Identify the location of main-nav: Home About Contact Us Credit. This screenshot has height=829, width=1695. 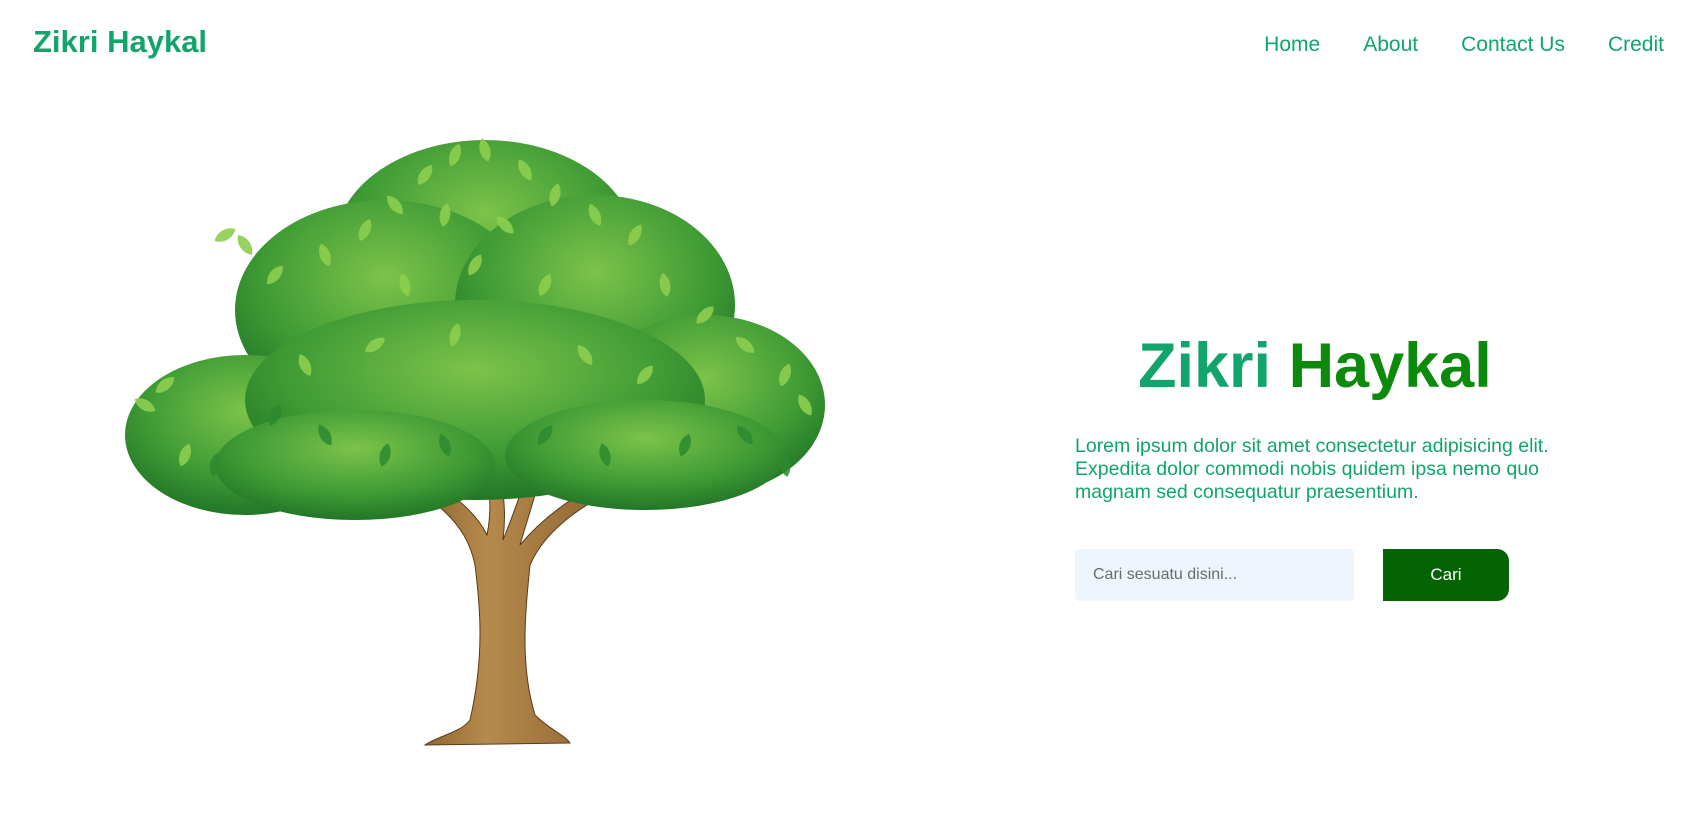
(1464, 45).